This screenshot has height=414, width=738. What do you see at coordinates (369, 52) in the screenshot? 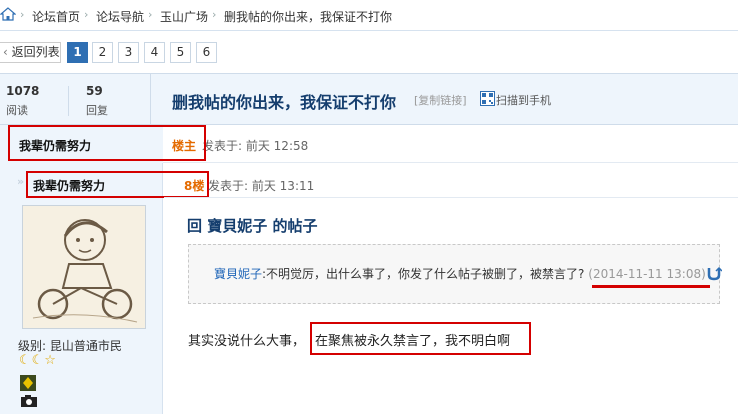
I see `pagination-bar: ‹ 返回列表 1 2 3 4 5 6` at bounding box center [369, 52].